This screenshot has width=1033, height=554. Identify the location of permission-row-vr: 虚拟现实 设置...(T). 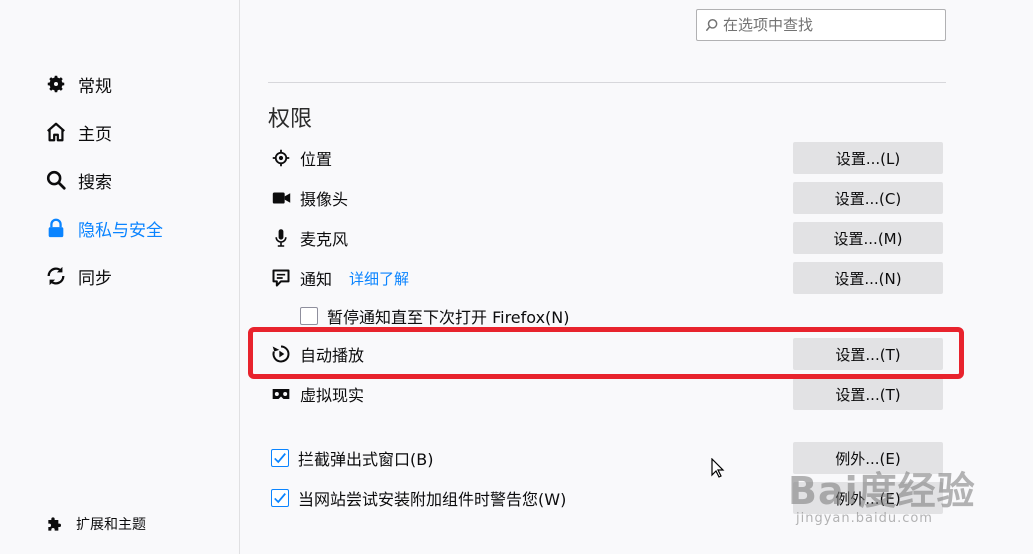
(607, 394).